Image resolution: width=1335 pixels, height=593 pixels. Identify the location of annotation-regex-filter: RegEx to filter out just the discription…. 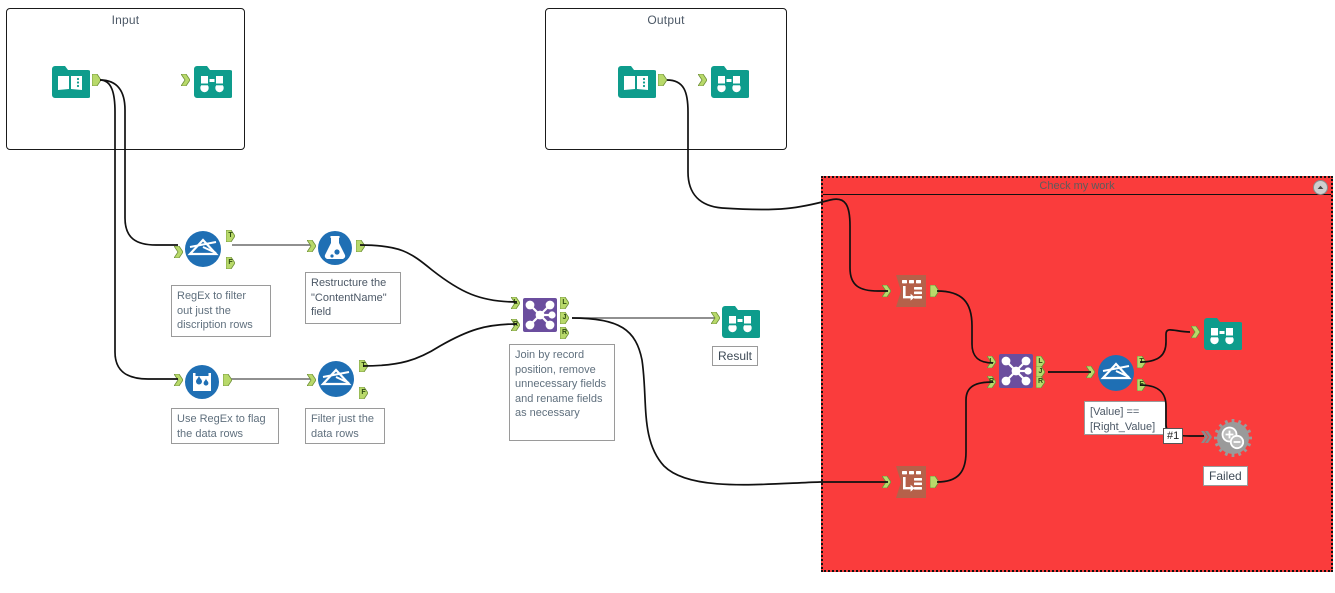
(221, 311).